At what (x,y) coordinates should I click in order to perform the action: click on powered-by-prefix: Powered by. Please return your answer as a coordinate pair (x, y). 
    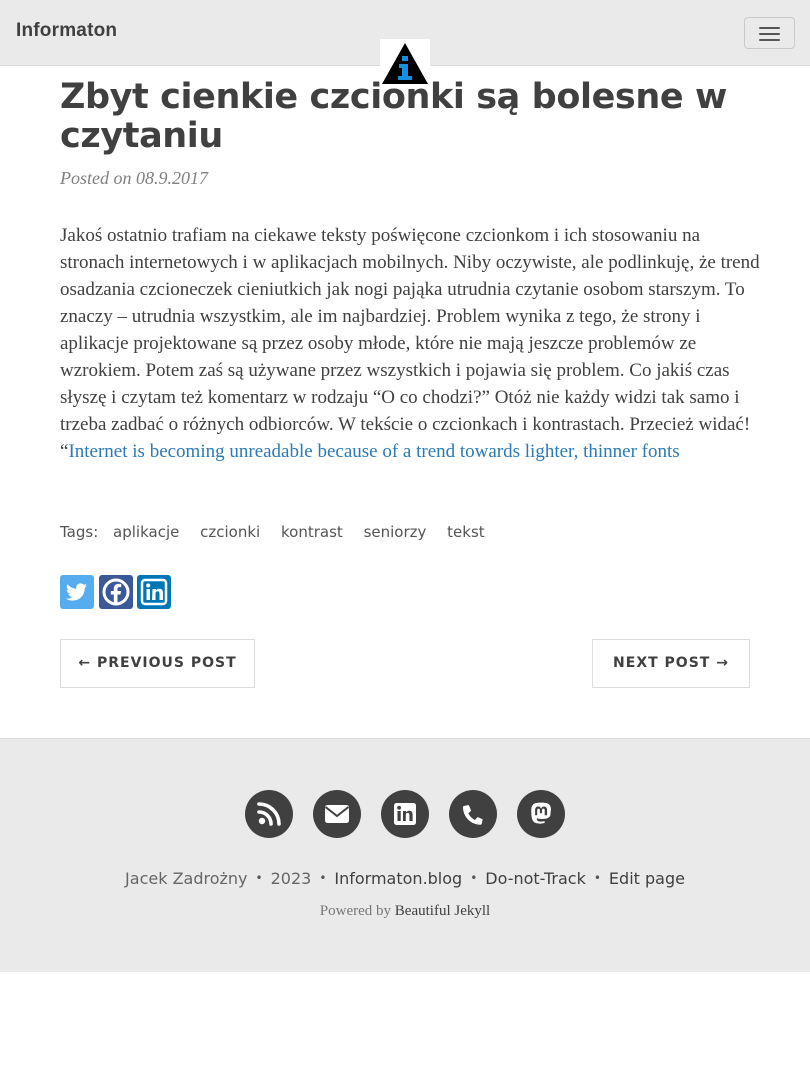
    Looking at the image, I should click on (355, 911).